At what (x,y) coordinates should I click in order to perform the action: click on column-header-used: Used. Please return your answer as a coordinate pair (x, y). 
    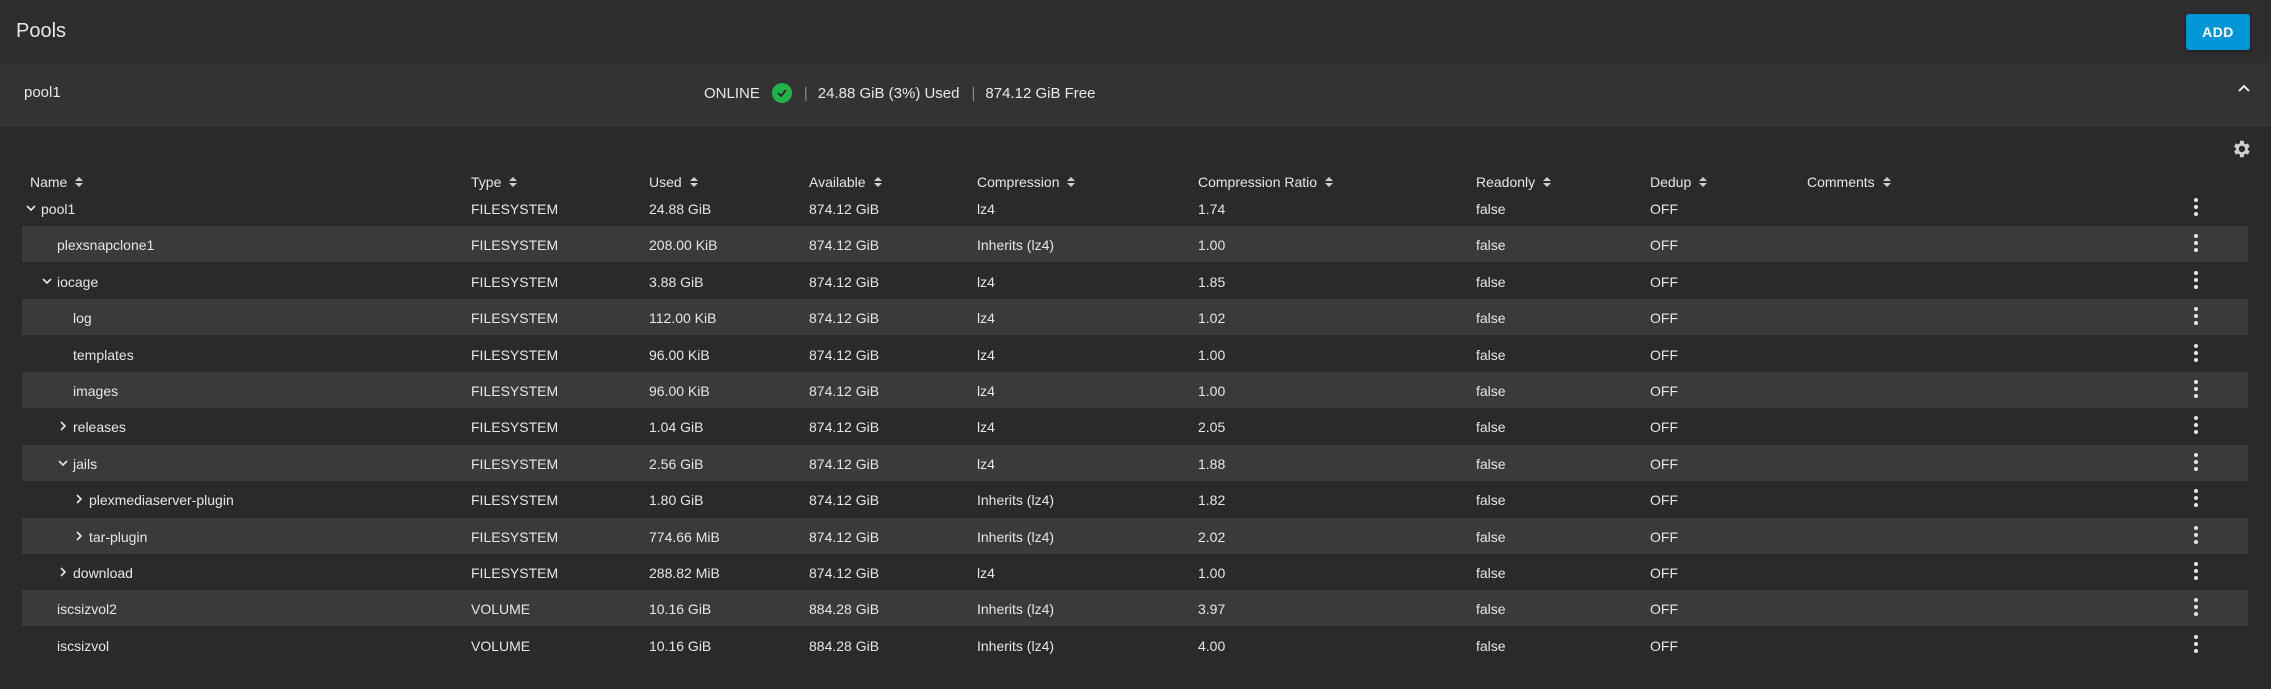
    Looking at the image, I should click on (674, 182).